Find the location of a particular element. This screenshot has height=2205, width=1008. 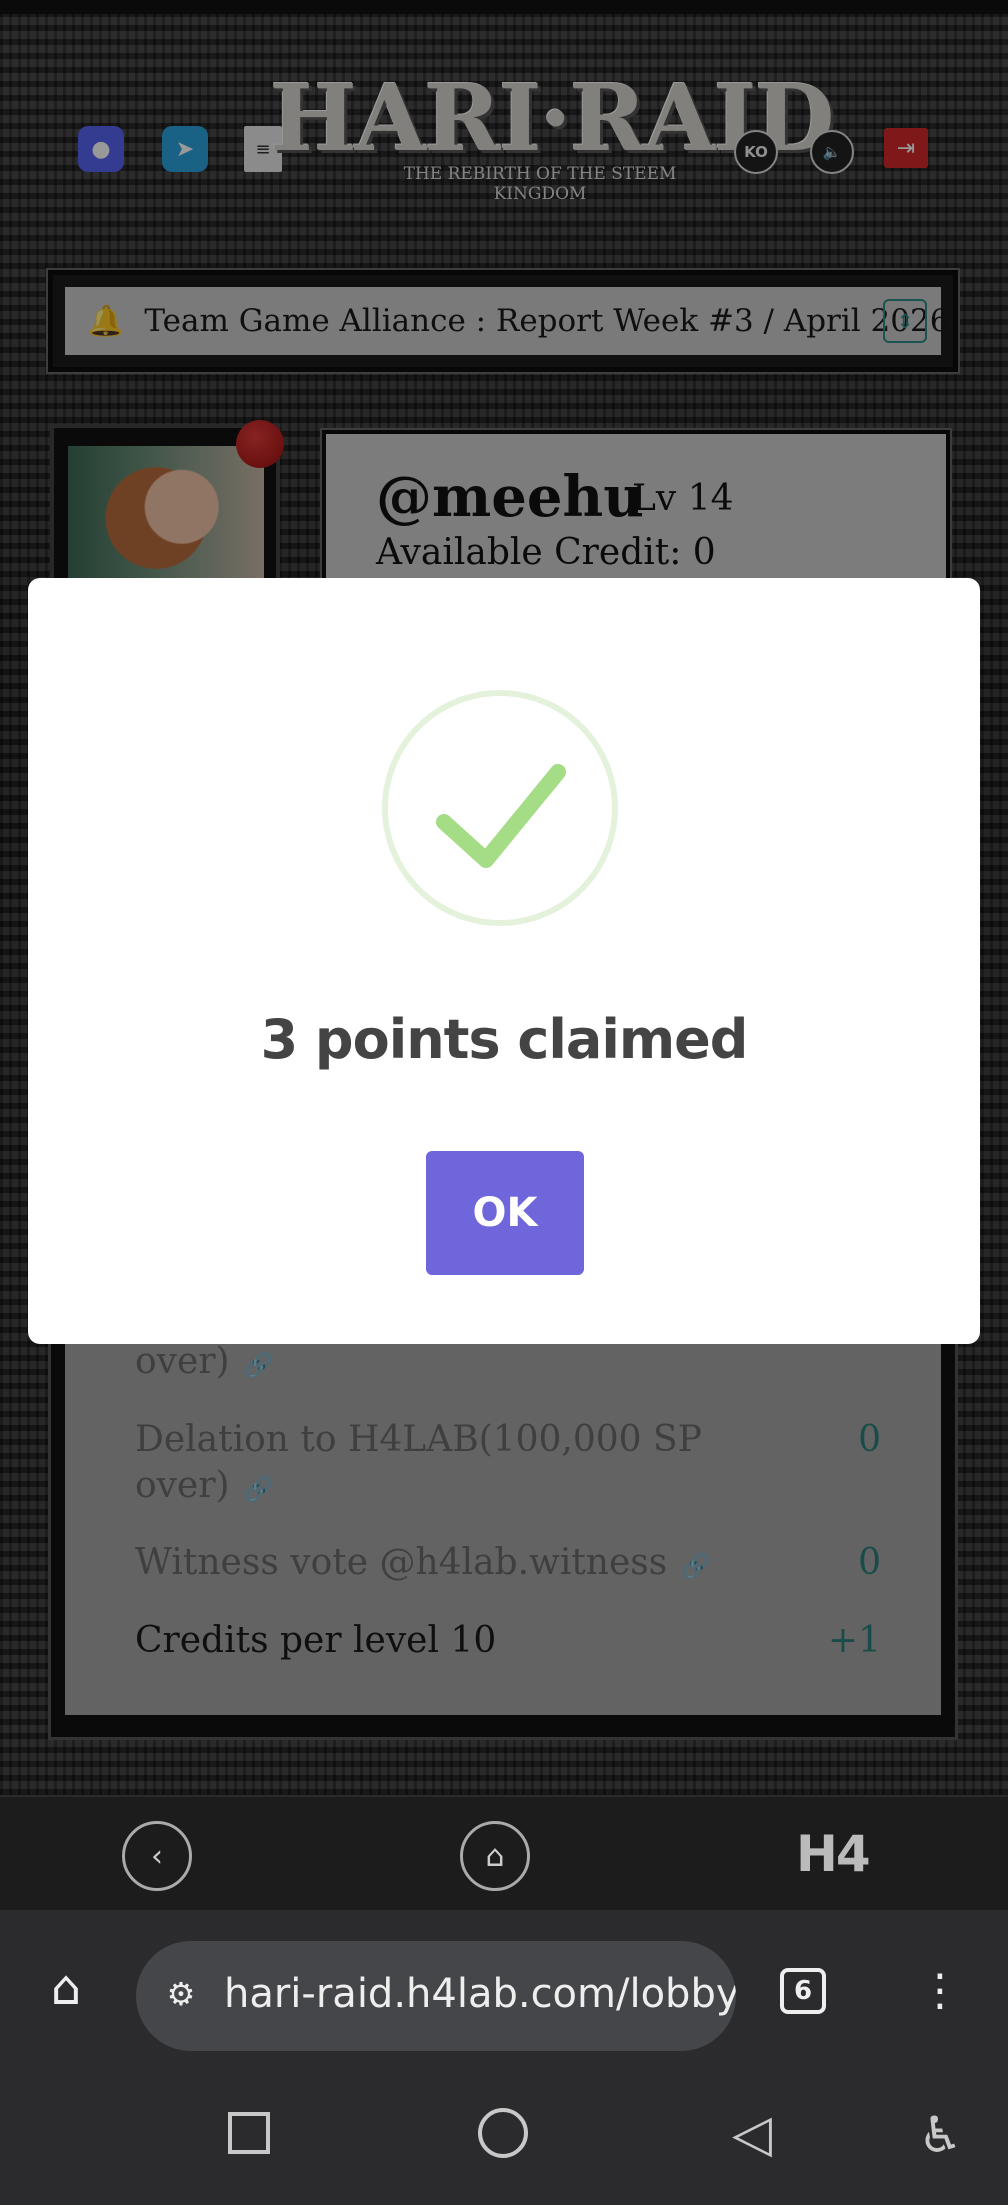

site-settings-icon: ⚙ is located at coordinates (181, 1994).